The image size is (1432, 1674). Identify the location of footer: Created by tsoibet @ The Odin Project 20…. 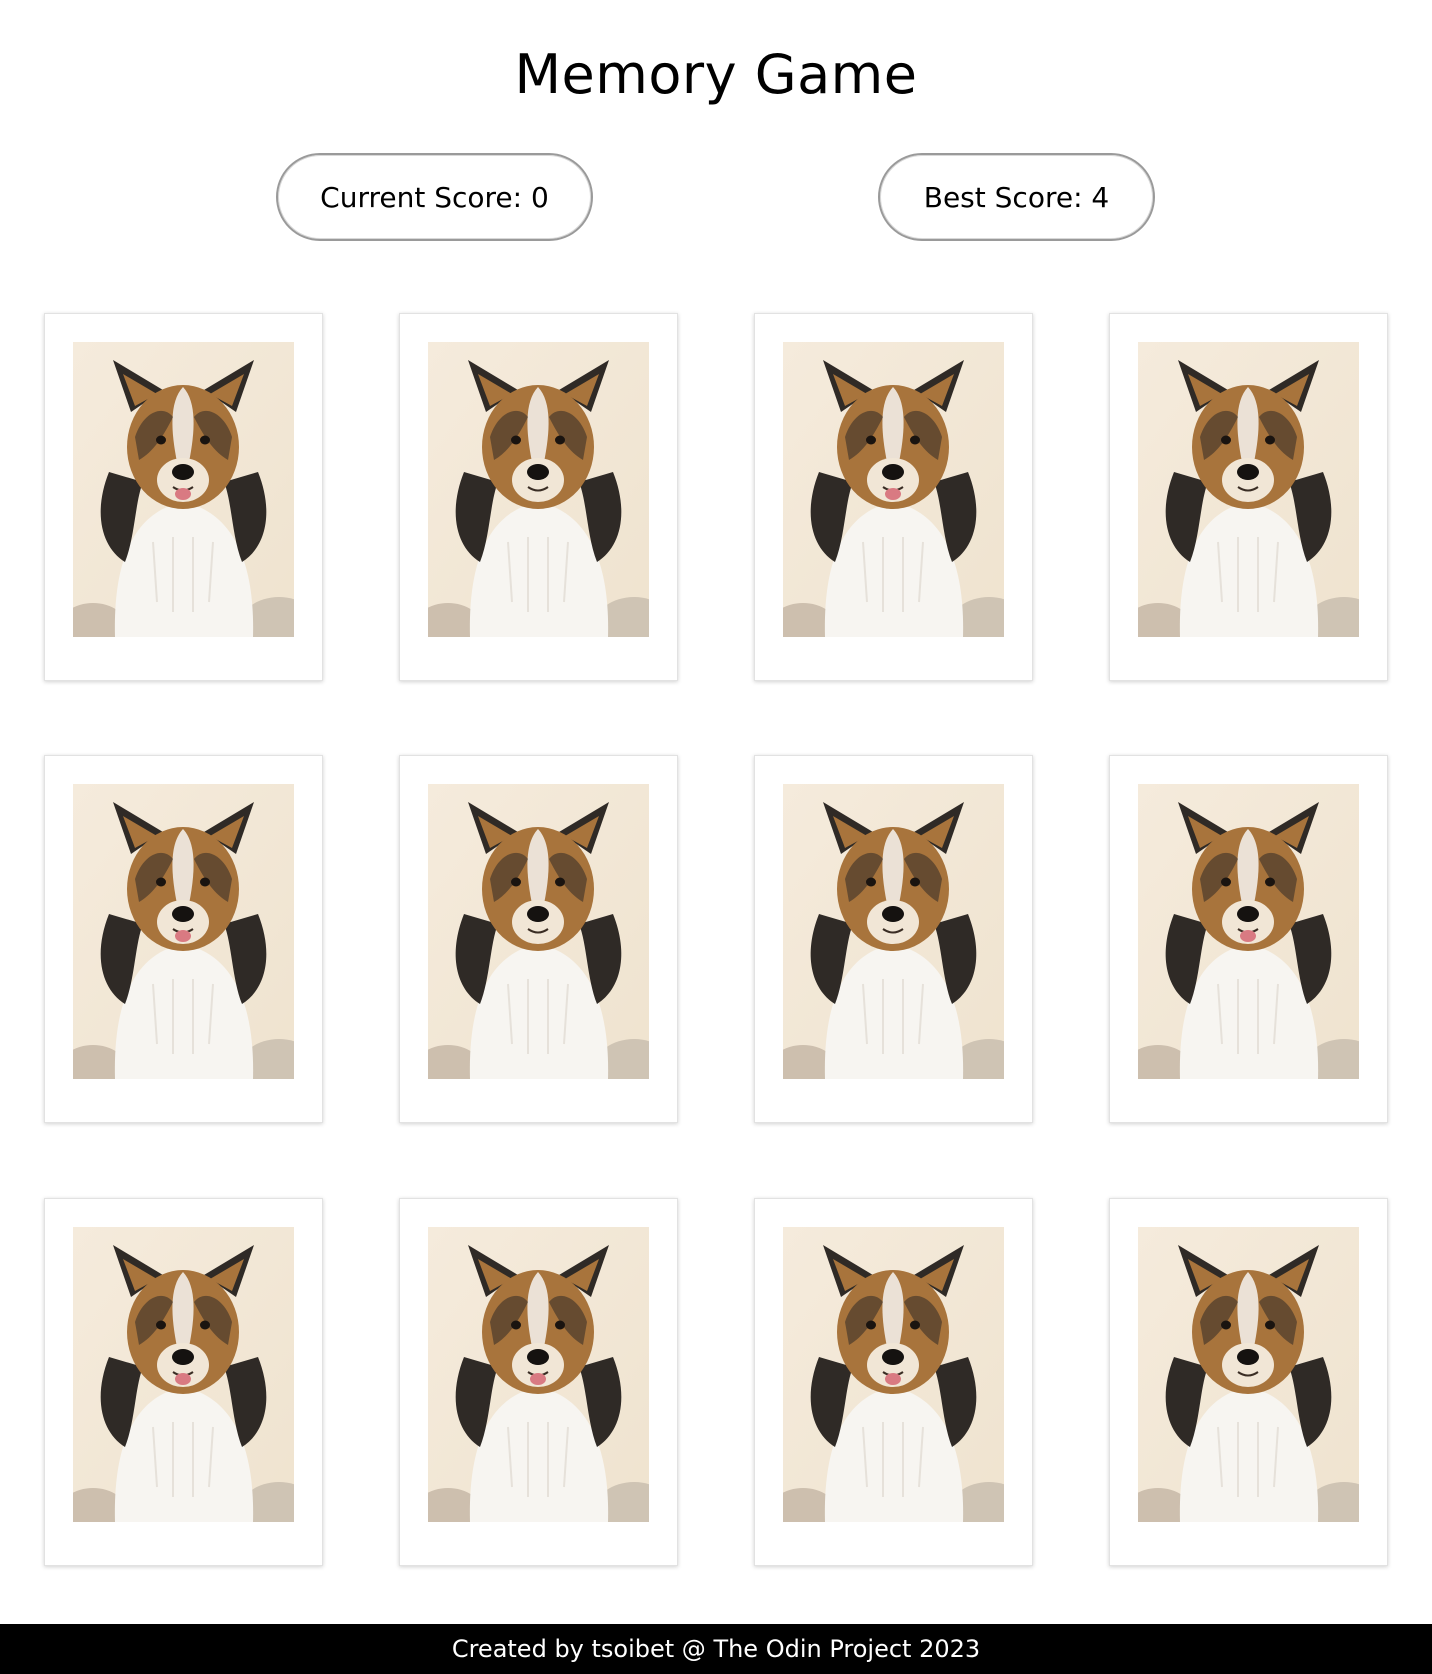
(716, 1649).